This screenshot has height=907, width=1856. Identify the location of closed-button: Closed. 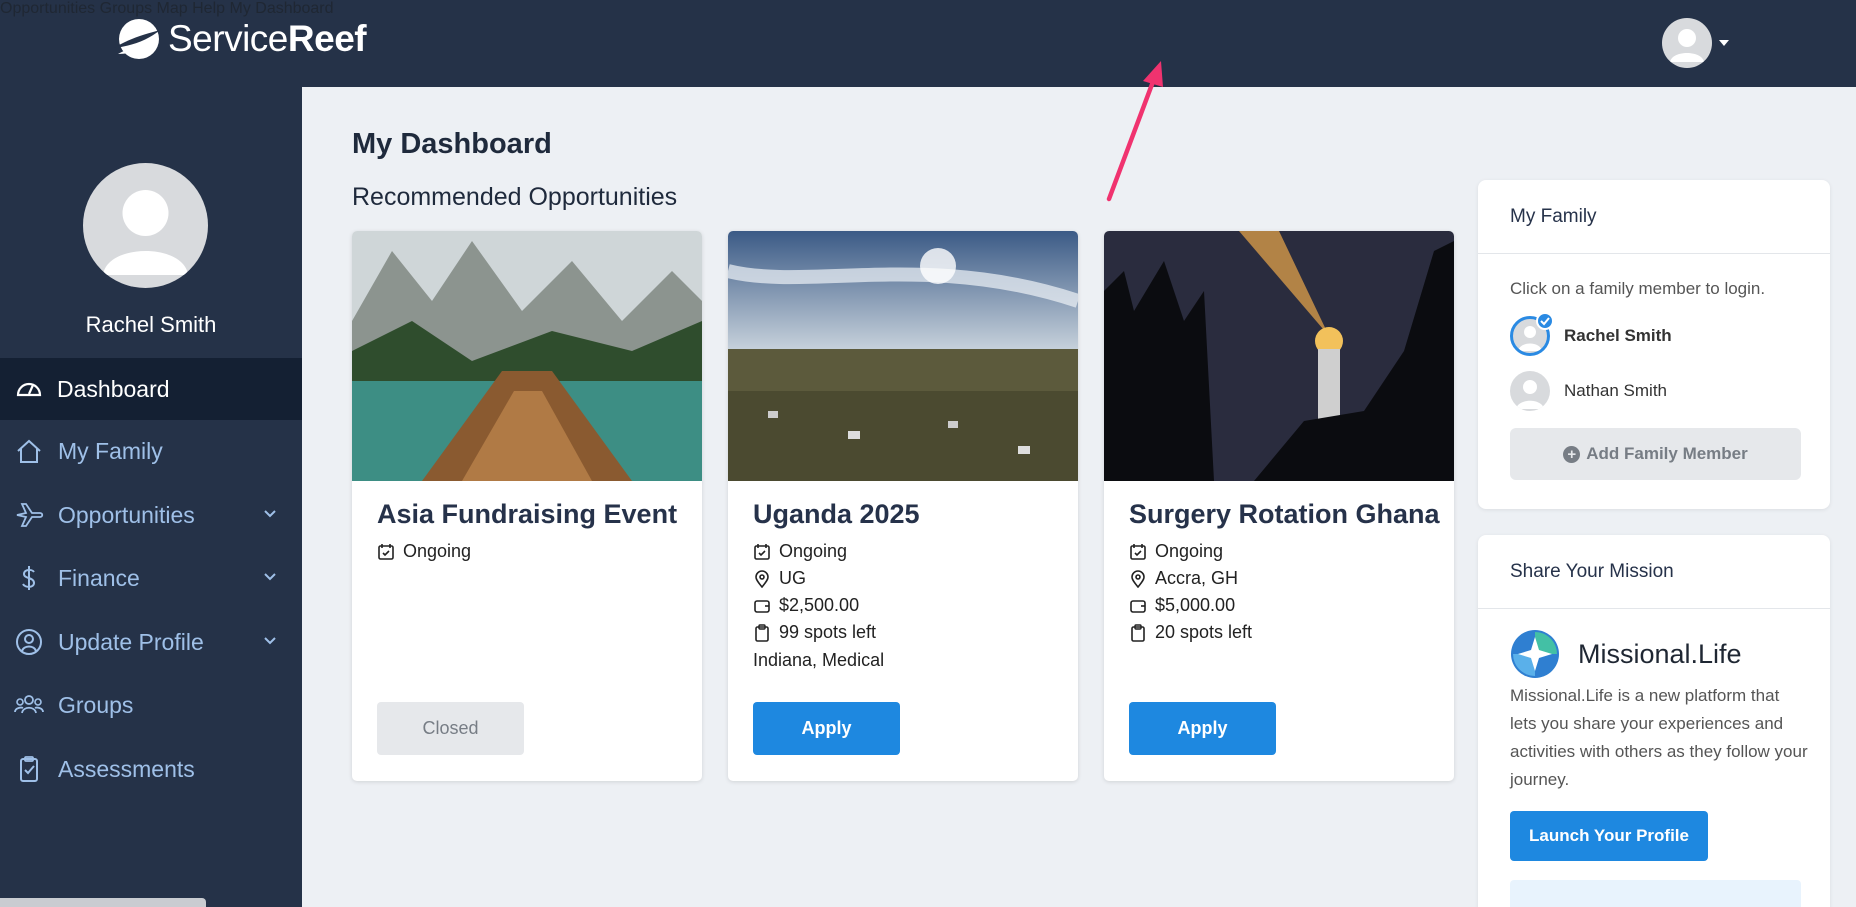
(450, 728).